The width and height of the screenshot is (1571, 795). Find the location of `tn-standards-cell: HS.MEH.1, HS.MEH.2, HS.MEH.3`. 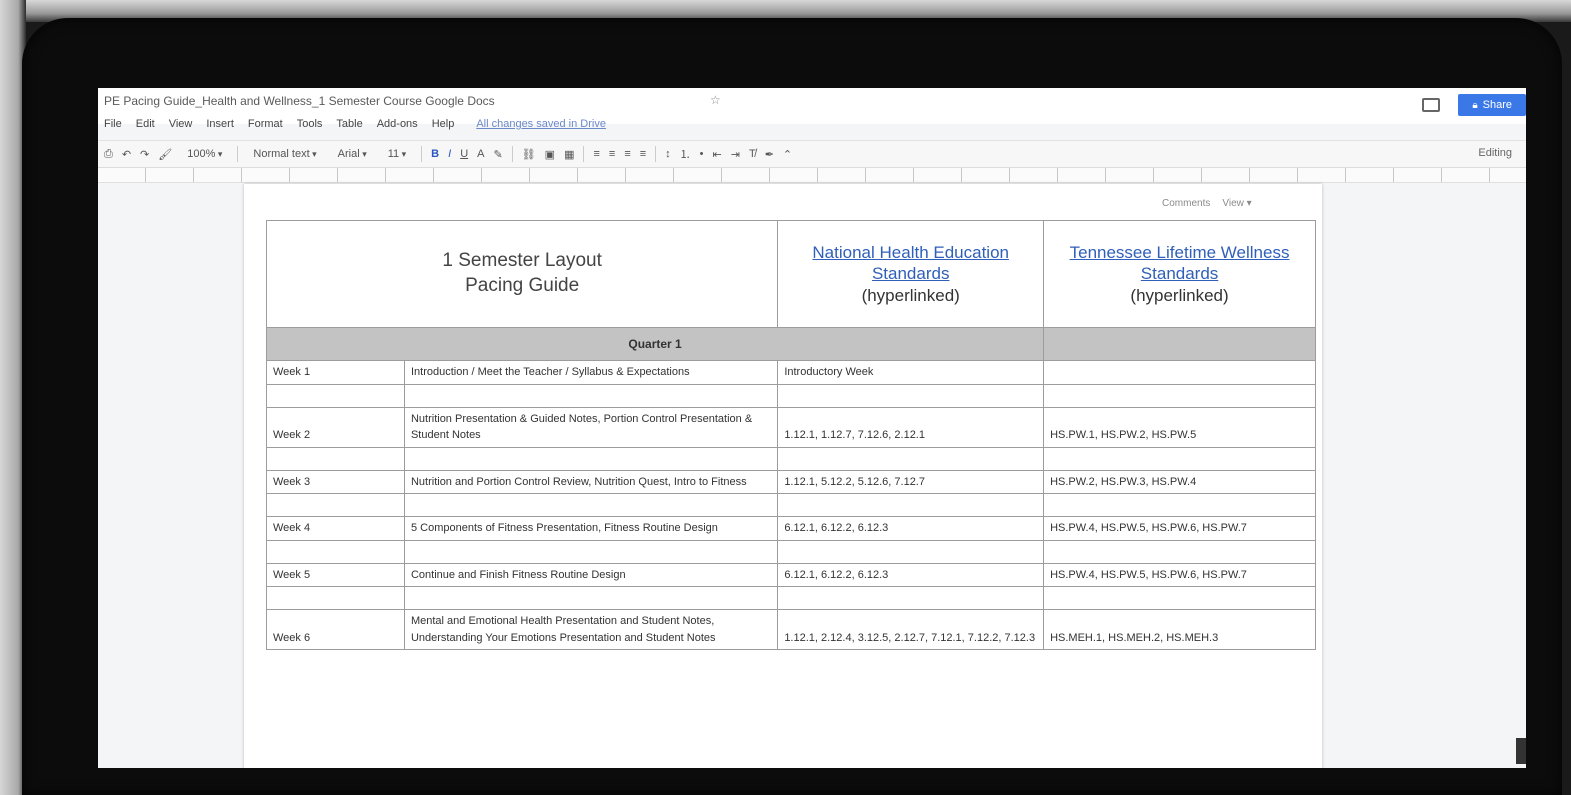

tn-standards-cell: HS.MEH.1, HS.MEH.2, HS.MEH.3 is located at coordinates (1179, 629).